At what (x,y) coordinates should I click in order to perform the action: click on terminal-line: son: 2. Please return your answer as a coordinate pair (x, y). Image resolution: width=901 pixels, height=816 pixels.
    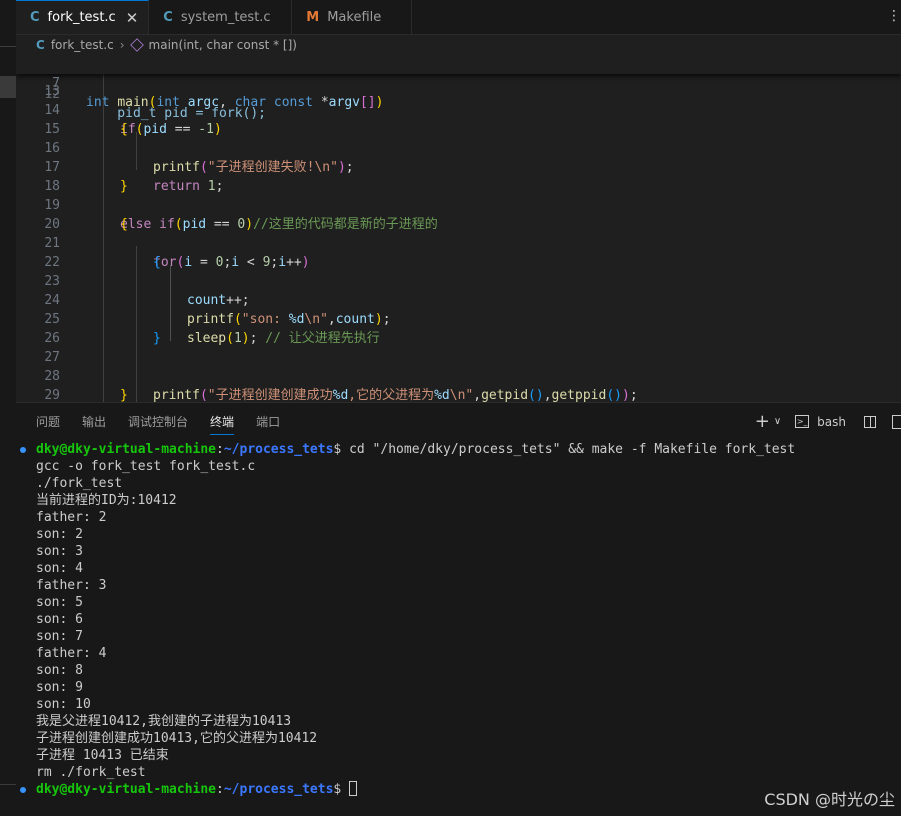
    Looking at the image, I should click on (59, 534).